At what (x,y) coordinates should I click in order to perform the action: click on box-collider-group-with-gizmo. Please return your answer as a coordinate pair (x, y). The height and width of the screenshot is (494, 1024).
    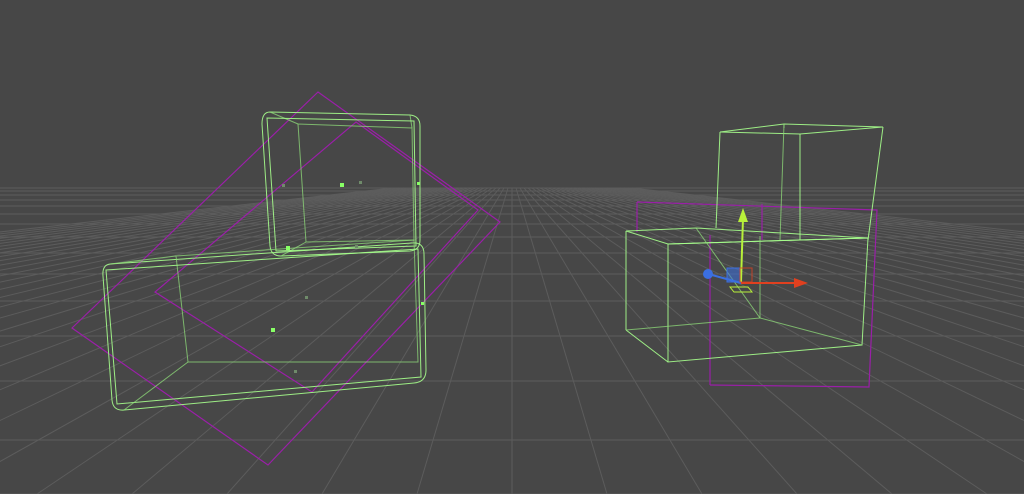
    Looking at the image, I should click on (754, 255).